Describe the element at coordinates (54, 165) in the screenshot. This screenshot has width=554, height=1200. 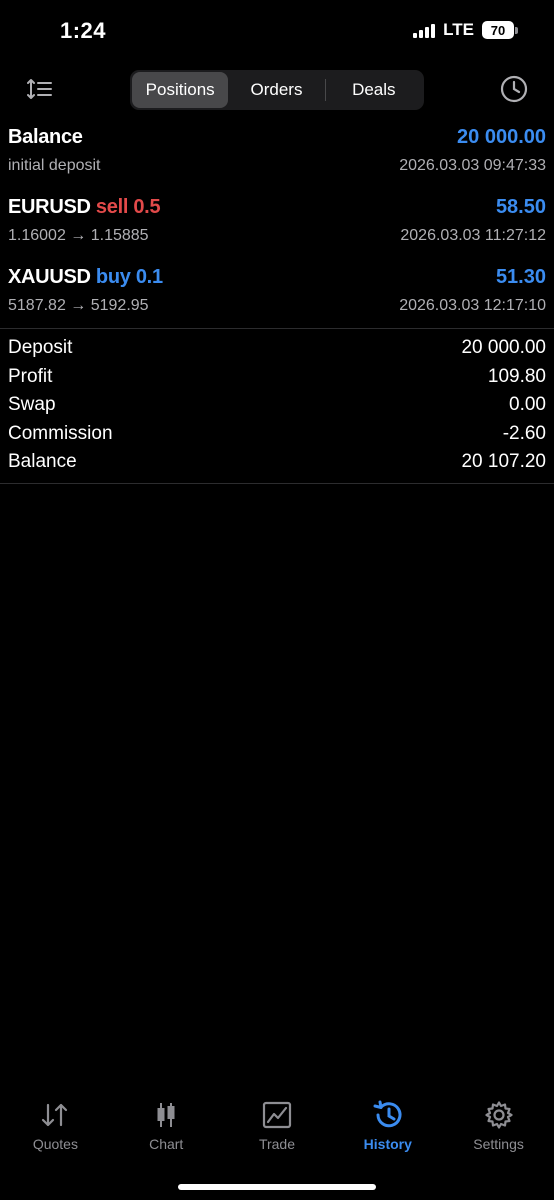
I see `row-subtitle: initial deposit` at that location.